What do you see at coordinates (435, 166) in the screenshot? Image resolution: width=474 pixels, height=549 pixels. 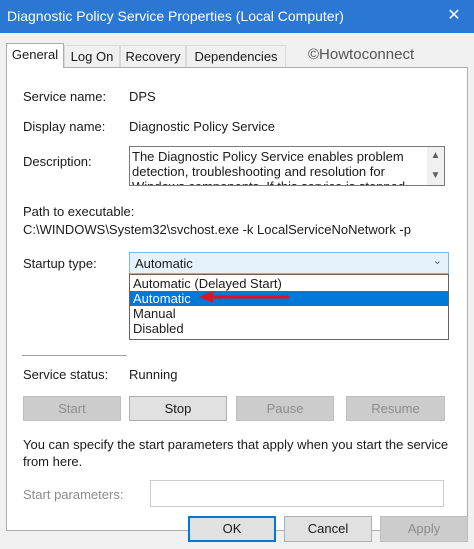 I see `description-scrollbar: ▲ ▼` at bounding box center [435, 166].